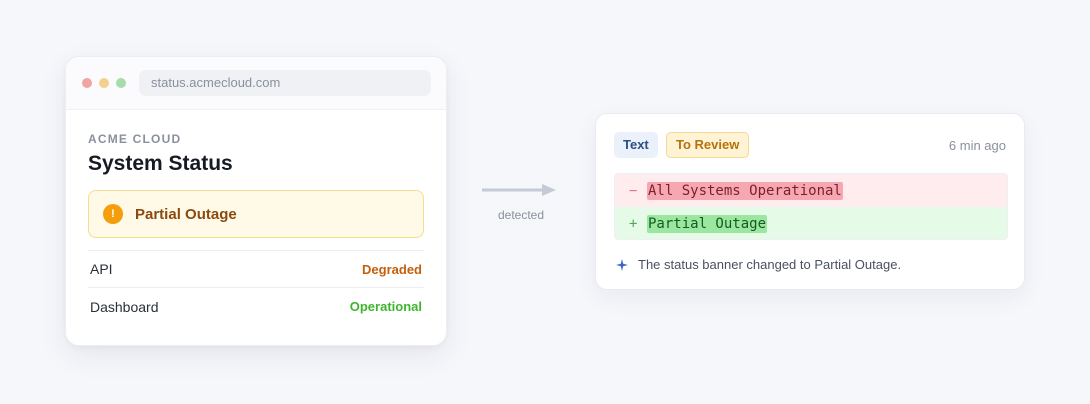  What do you see at coordinates (101, 269) in the screenshot?
I see `component-name: API` at bounding box center [101, 269].